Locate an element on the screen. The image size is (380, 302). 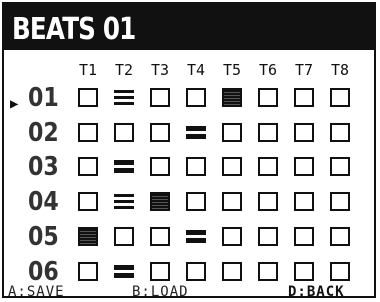
row-label-05: 05 is located at coordinates (43, 237).